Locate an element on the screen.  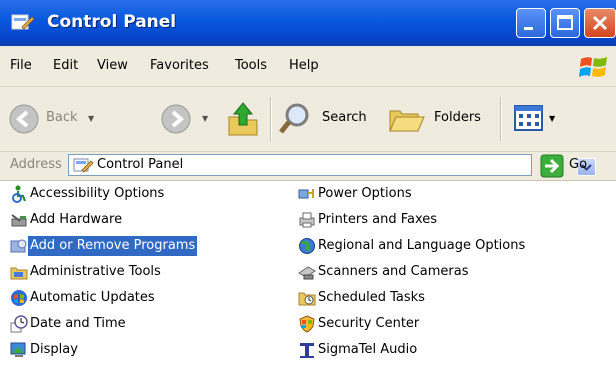
forward-dropdown-icon: ▼ is located at coordinates (205, 118).